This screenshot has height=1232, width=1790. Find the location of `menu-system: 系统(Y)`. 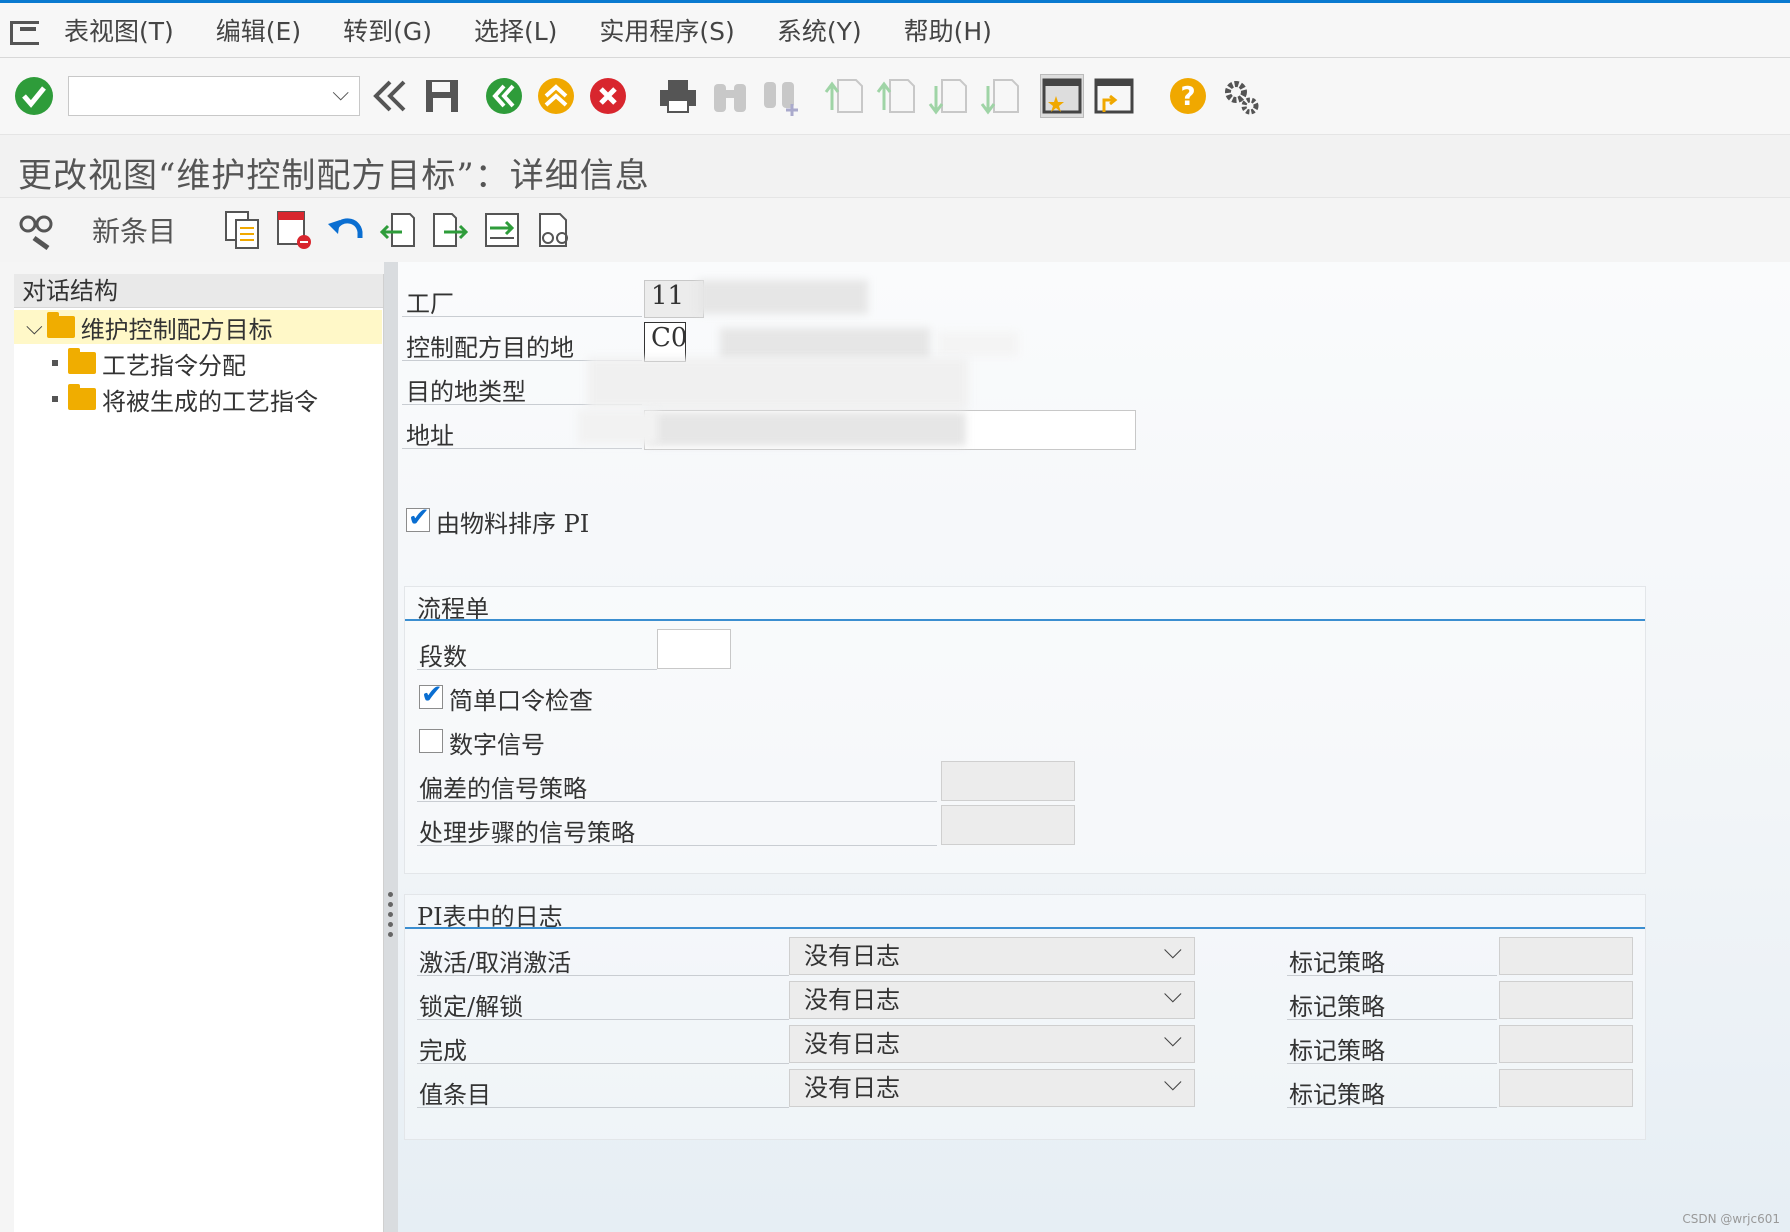

menu-system: 系统(Y) is located at coordinates (819, 30).